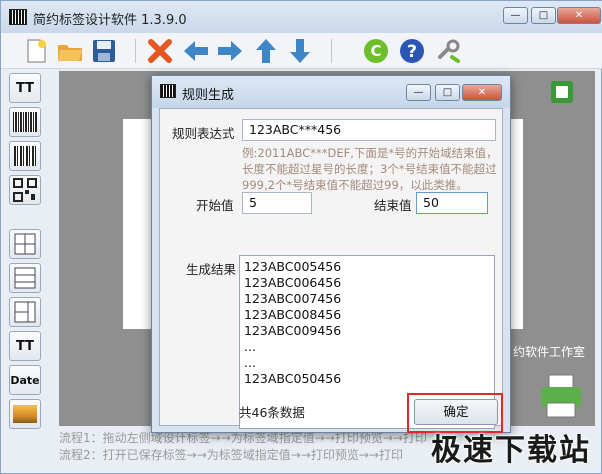 The height and width of the screenshot is (474, 602). What do you see at coordinates (543, 15) in the screenshot?
I see `maximize-button: □` at bounding box center [543, 15].